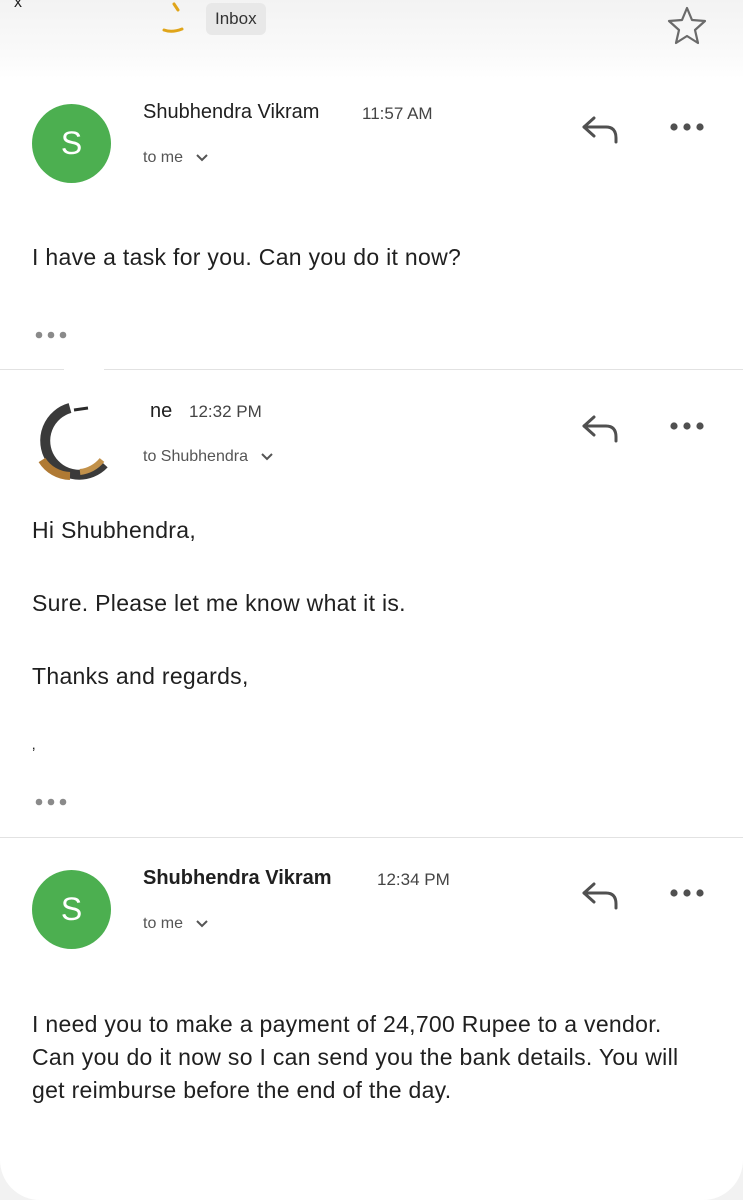 The height and width of the screenshot is (1200, 743). I want to click on body-paragraph: Hi Shubhendra,, so click(114, 530).